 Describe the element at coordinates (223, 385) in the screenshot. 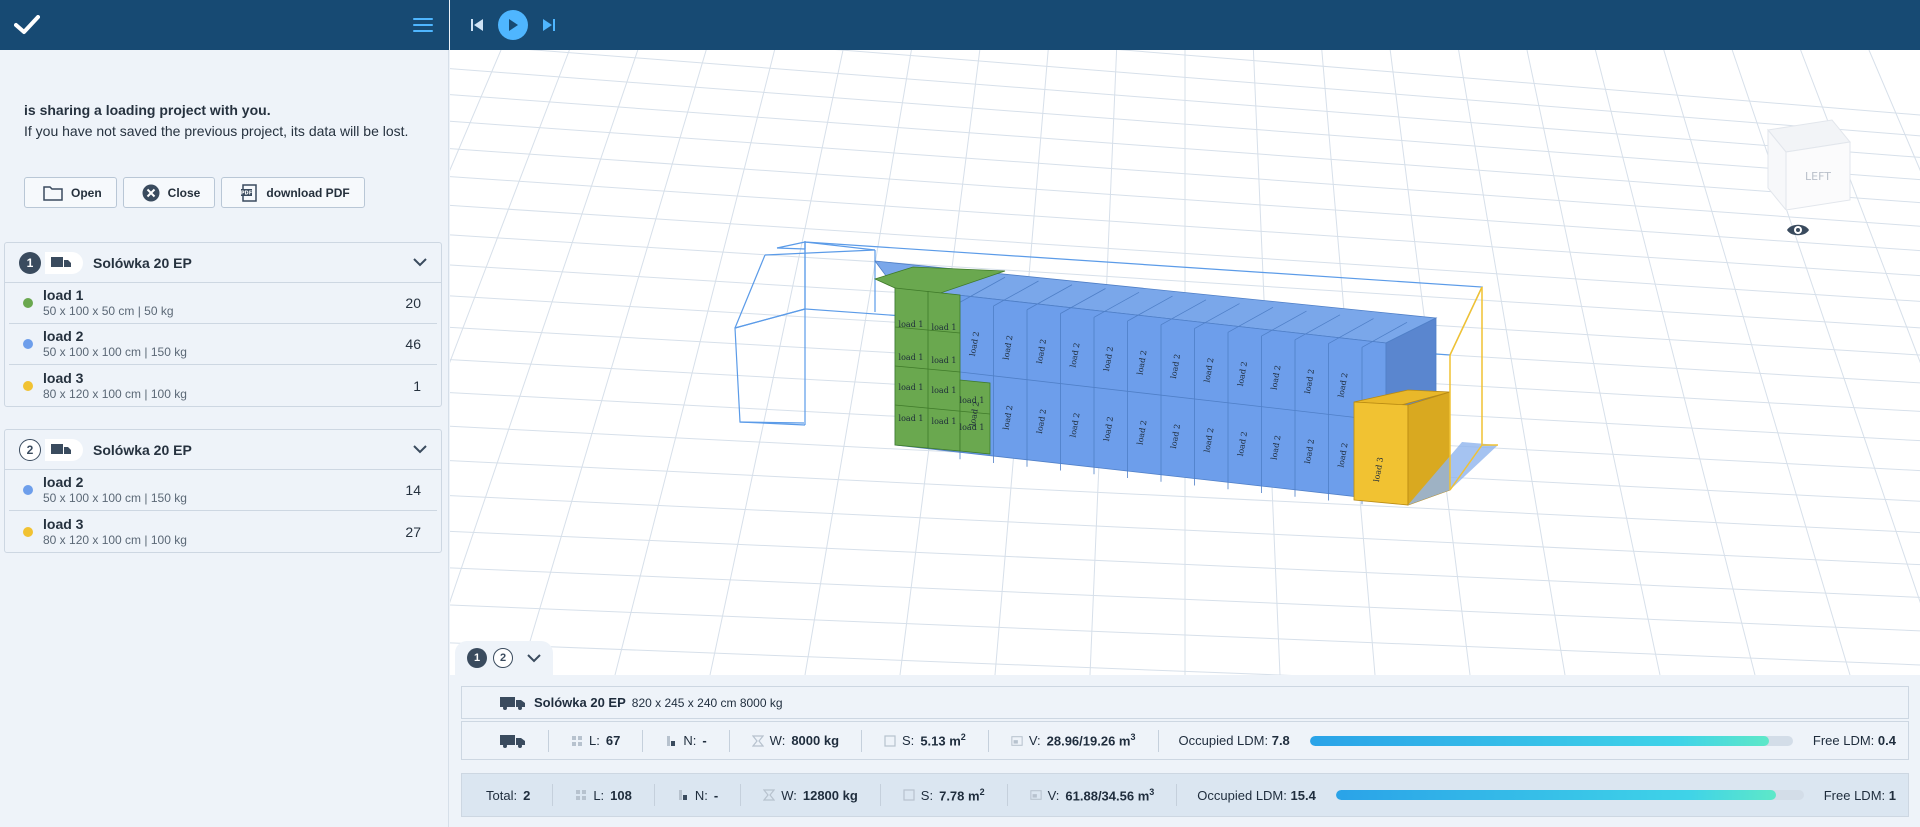

I see `load-row: load 3 80 x 120 x 100 cm | 100 kg 1` at that location.